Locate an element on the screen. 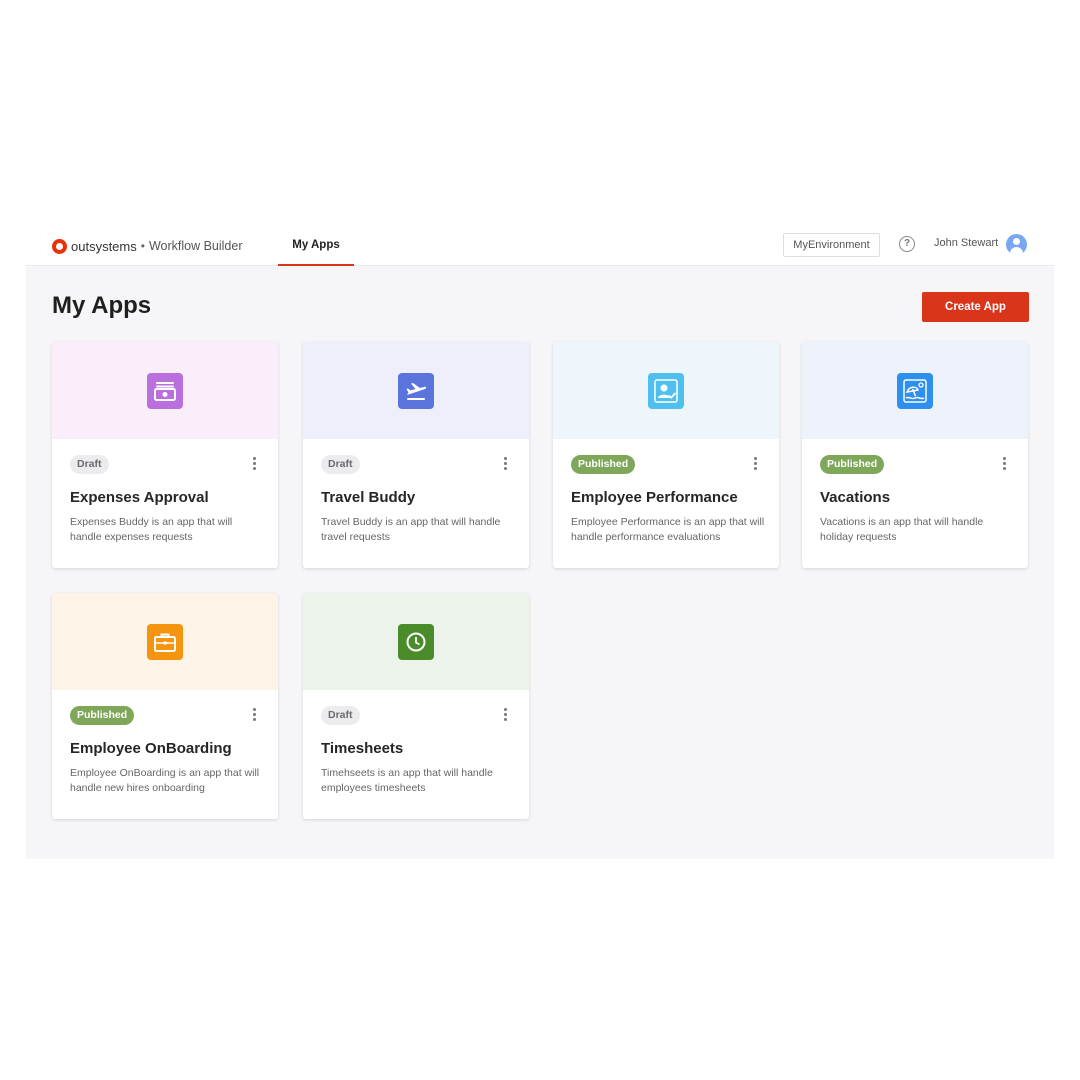 The height and width of the screenshot is (1080, 1080). tab-my-apps: My Apps is located at coordinates (316, 246).